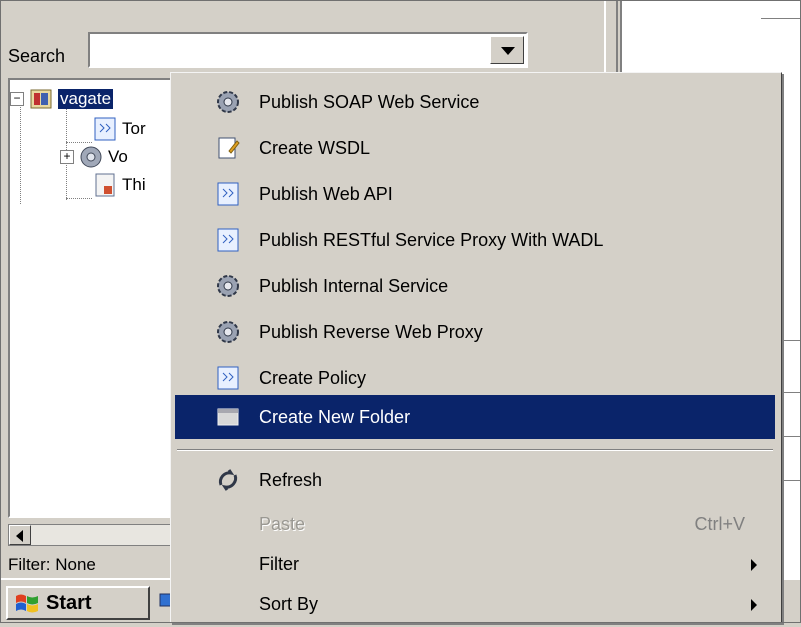 The image size is (801, 627). Describe the element at coordinates (86, 99) in the screenshot. I see `tree-item-label: vagate` at that location.